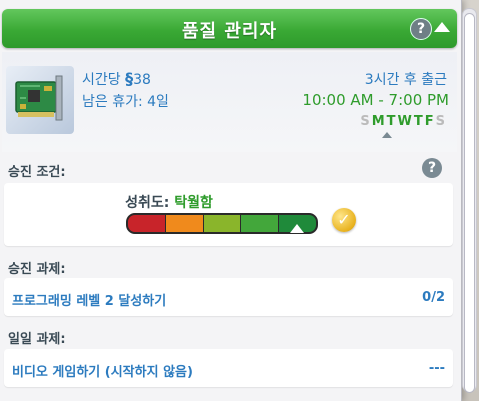  What do you see at coordinates (442, 27) in the screenshot?
I see `collapse-arrow-icon` at bounding box center [442, 27].